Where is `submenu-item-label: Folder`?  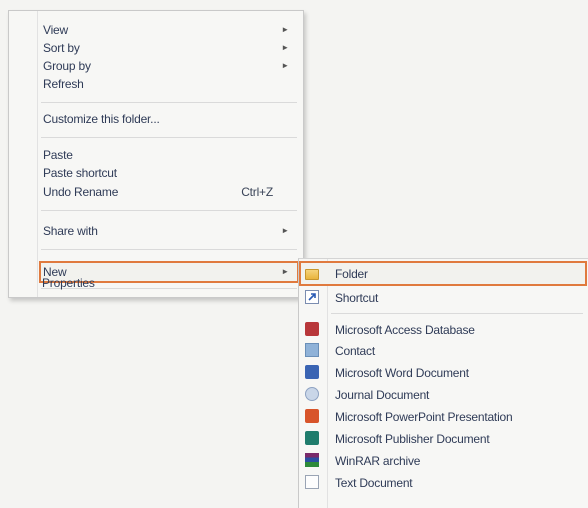
submenu-item-label: Folder is located at coordinates (351, 274).